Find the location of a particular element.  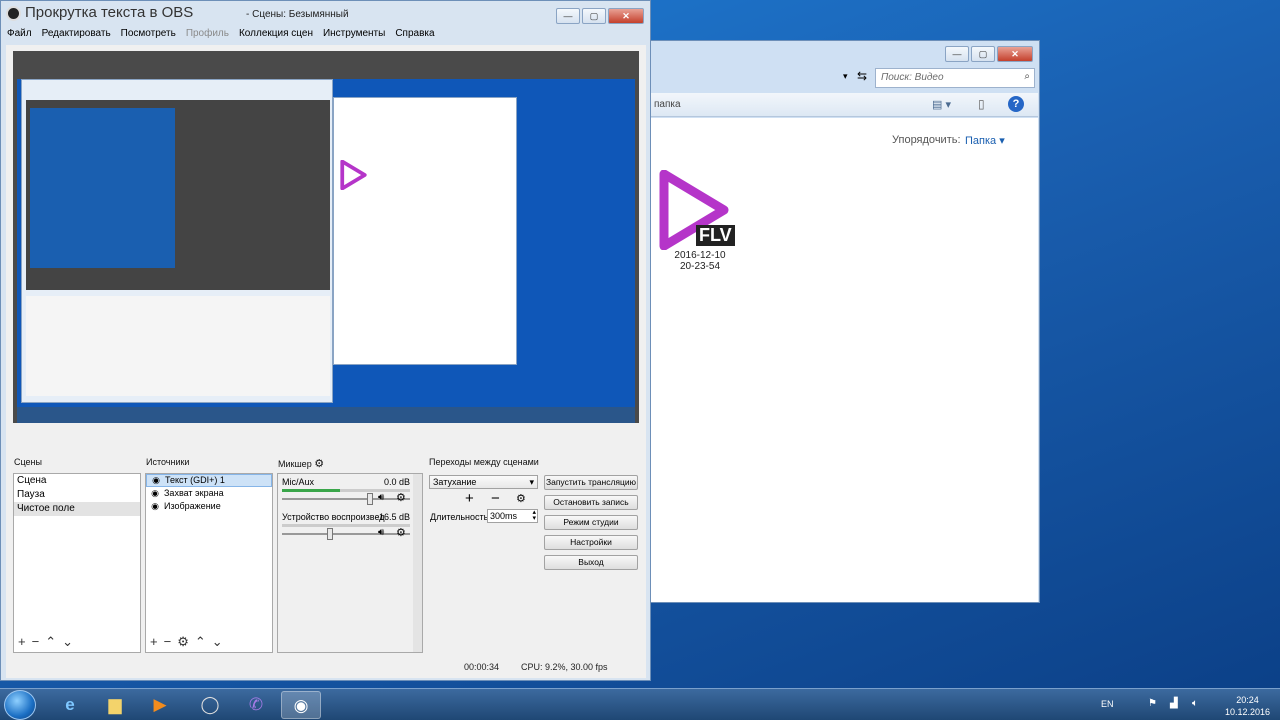

mixer-label: Микшер is located at coordinates (295, 464).